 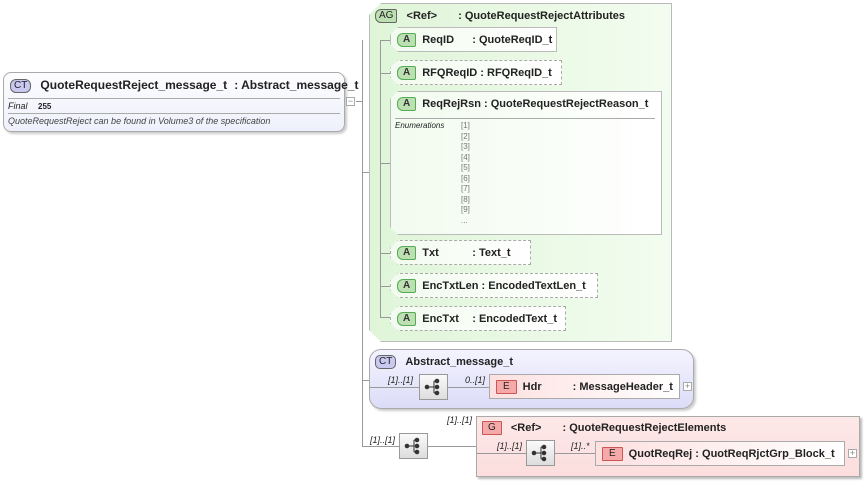 I want to click on attribute-type: : QuoteRequestRejectReason_t, so click(x=566, y=103).